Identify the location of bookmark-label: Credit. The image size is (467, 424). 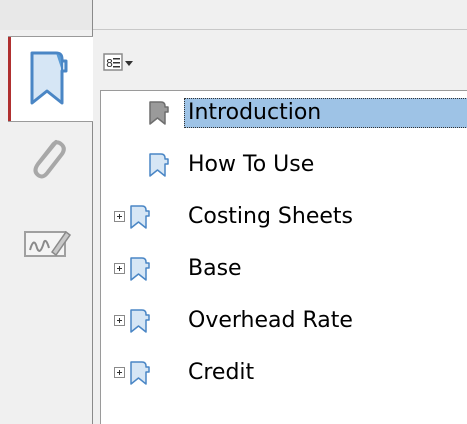
(221, 373).